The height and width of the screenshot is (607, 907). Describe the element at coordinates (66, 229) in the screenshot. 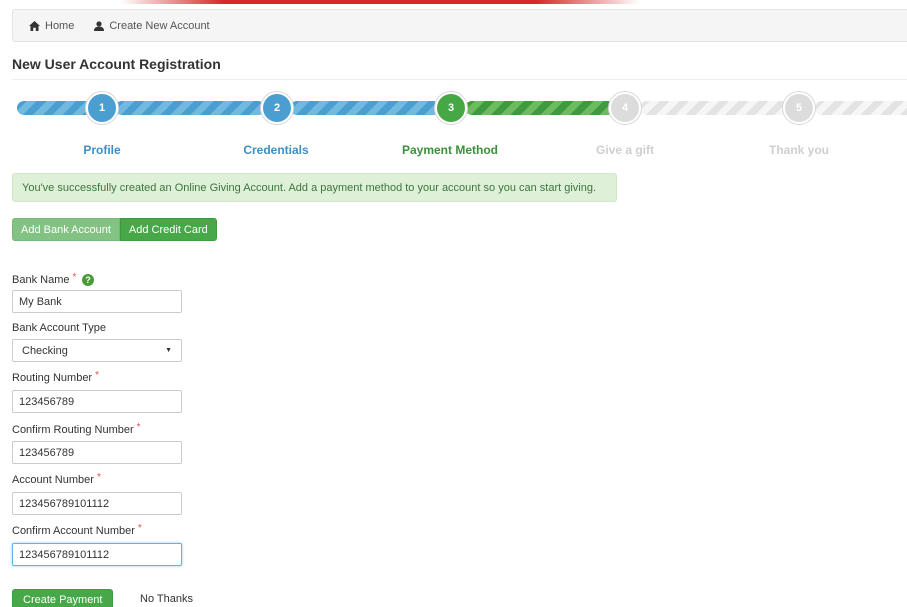

I see `add-bank-account-button: Add Bank Account` at that location.